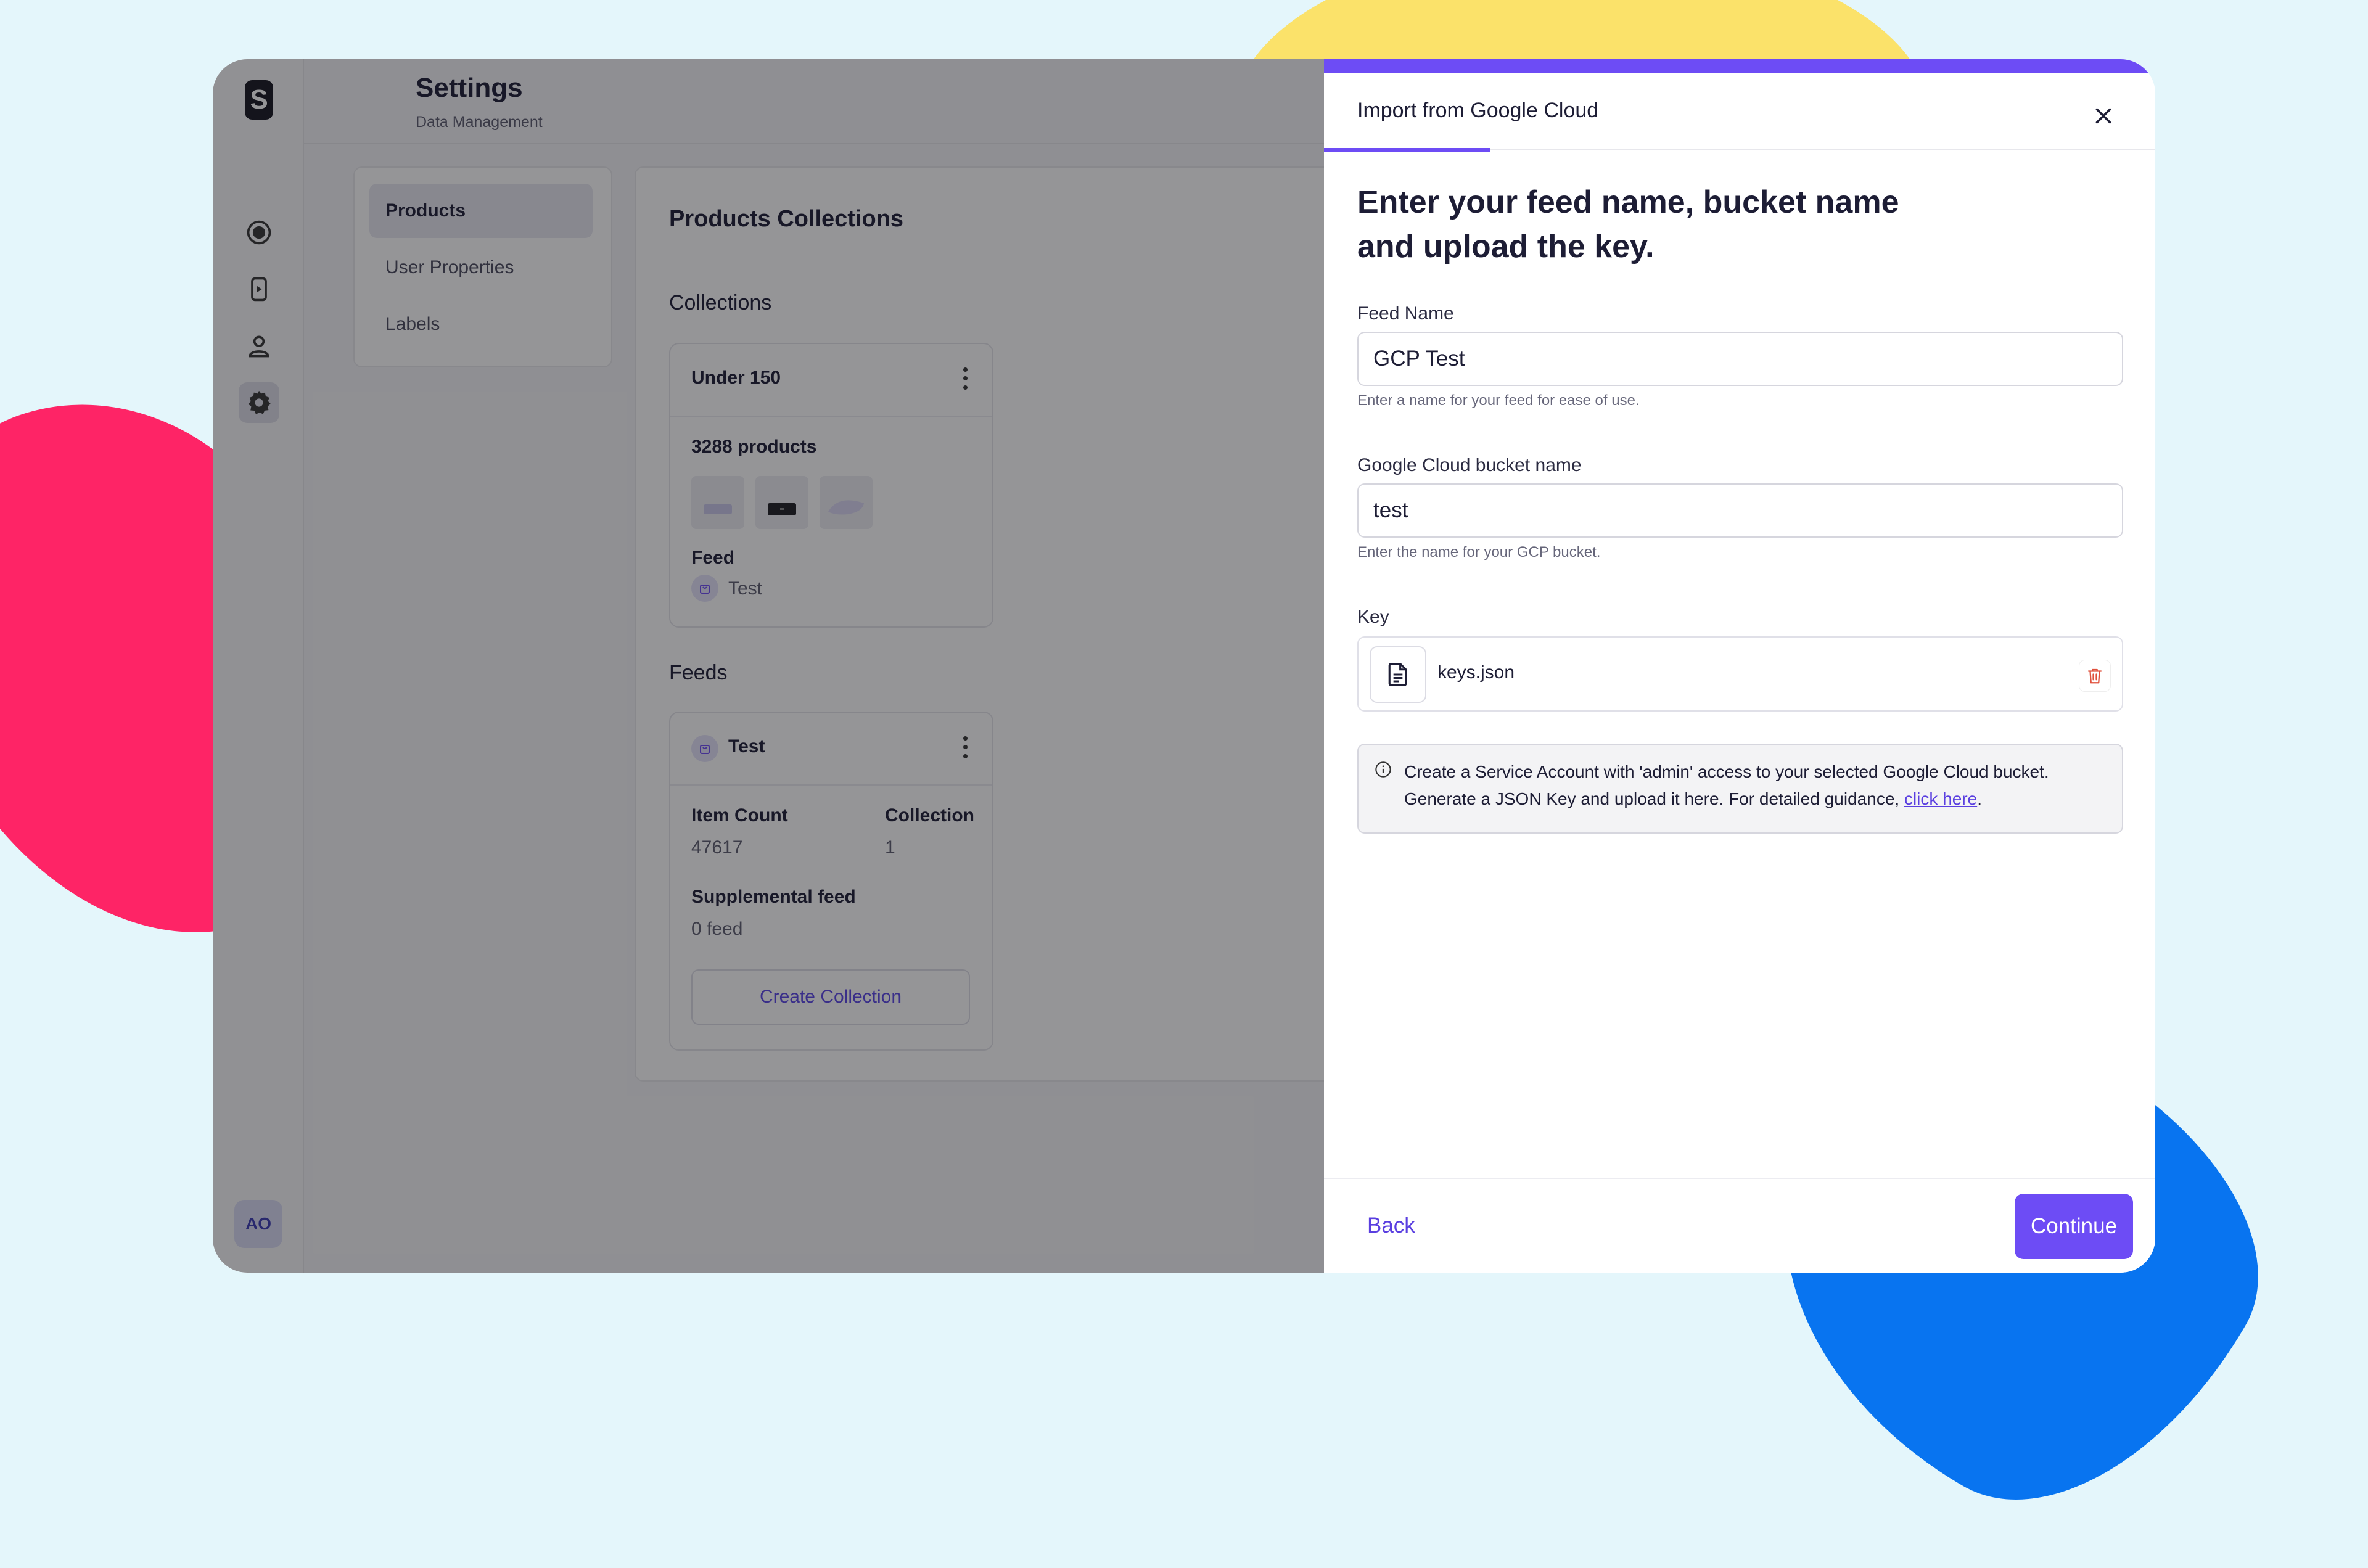 This screenshot has width=2368, height=1568. I want to click on key-label: Key, so click(1373, 617).